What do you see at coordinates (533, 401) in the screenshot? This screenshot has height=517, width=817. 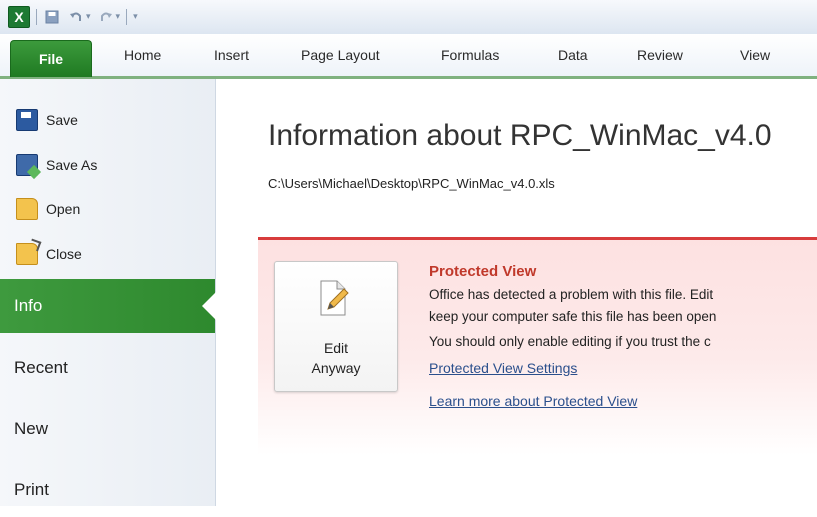 I see `learn-more-link: Learn more about Protected View` at bounding box center [533, 401].